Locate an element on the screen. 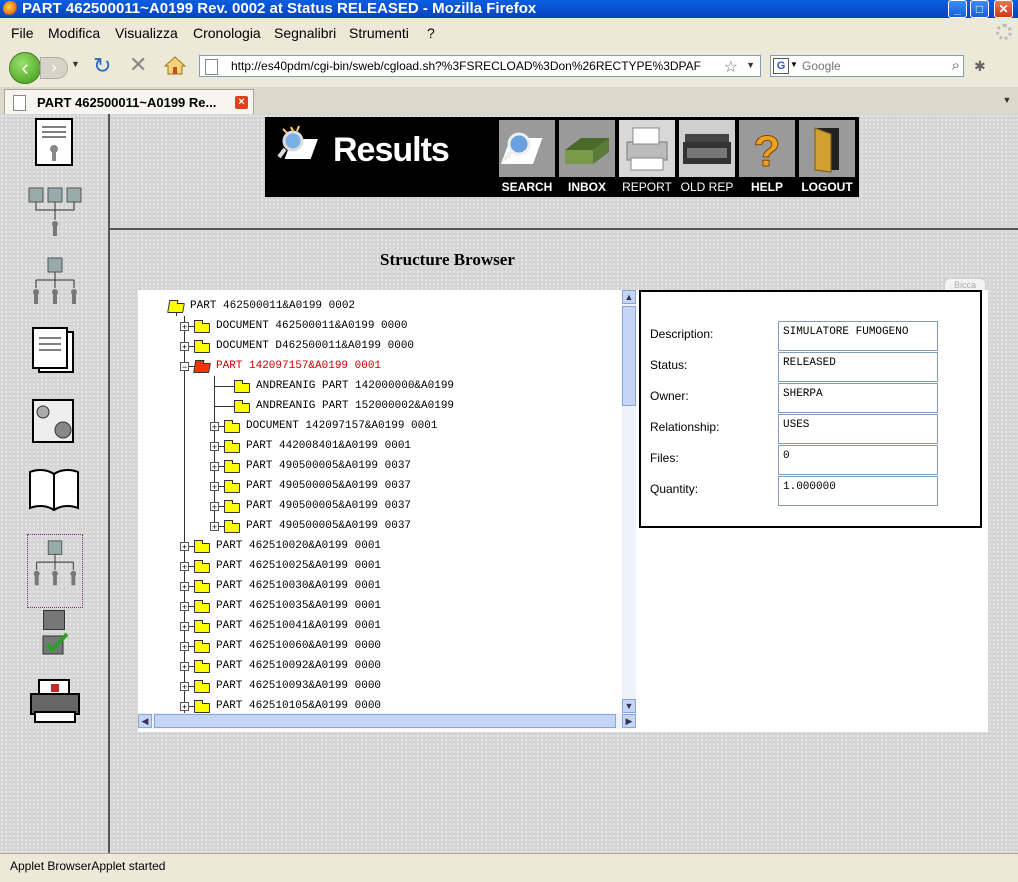  scroll-thumb-horizontal is located at coordinates (385, 721).